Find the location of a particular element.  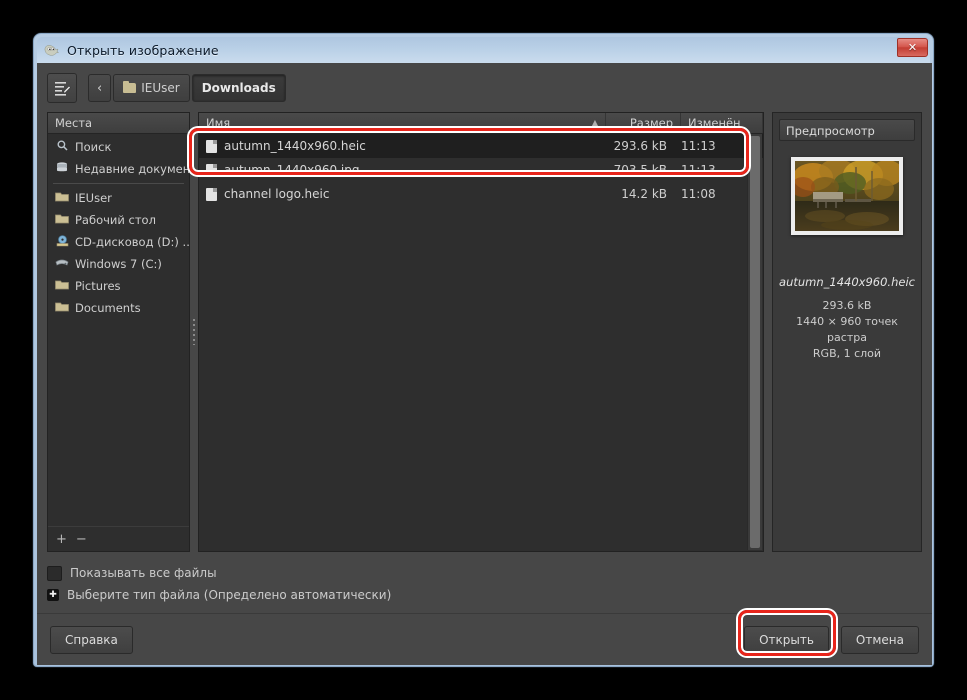

sidebar-splitter is located at coordinates (194, 332).